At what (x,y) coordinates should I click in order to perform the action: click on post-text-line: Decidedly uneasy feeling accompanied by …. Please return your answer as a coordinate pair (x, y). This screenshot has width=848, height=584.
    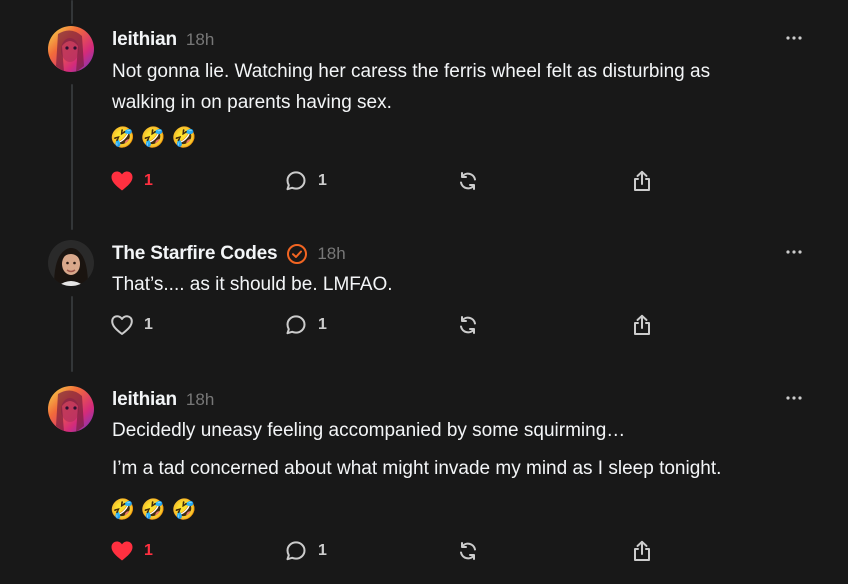
    Looking at the image, I should click on (369, 430).